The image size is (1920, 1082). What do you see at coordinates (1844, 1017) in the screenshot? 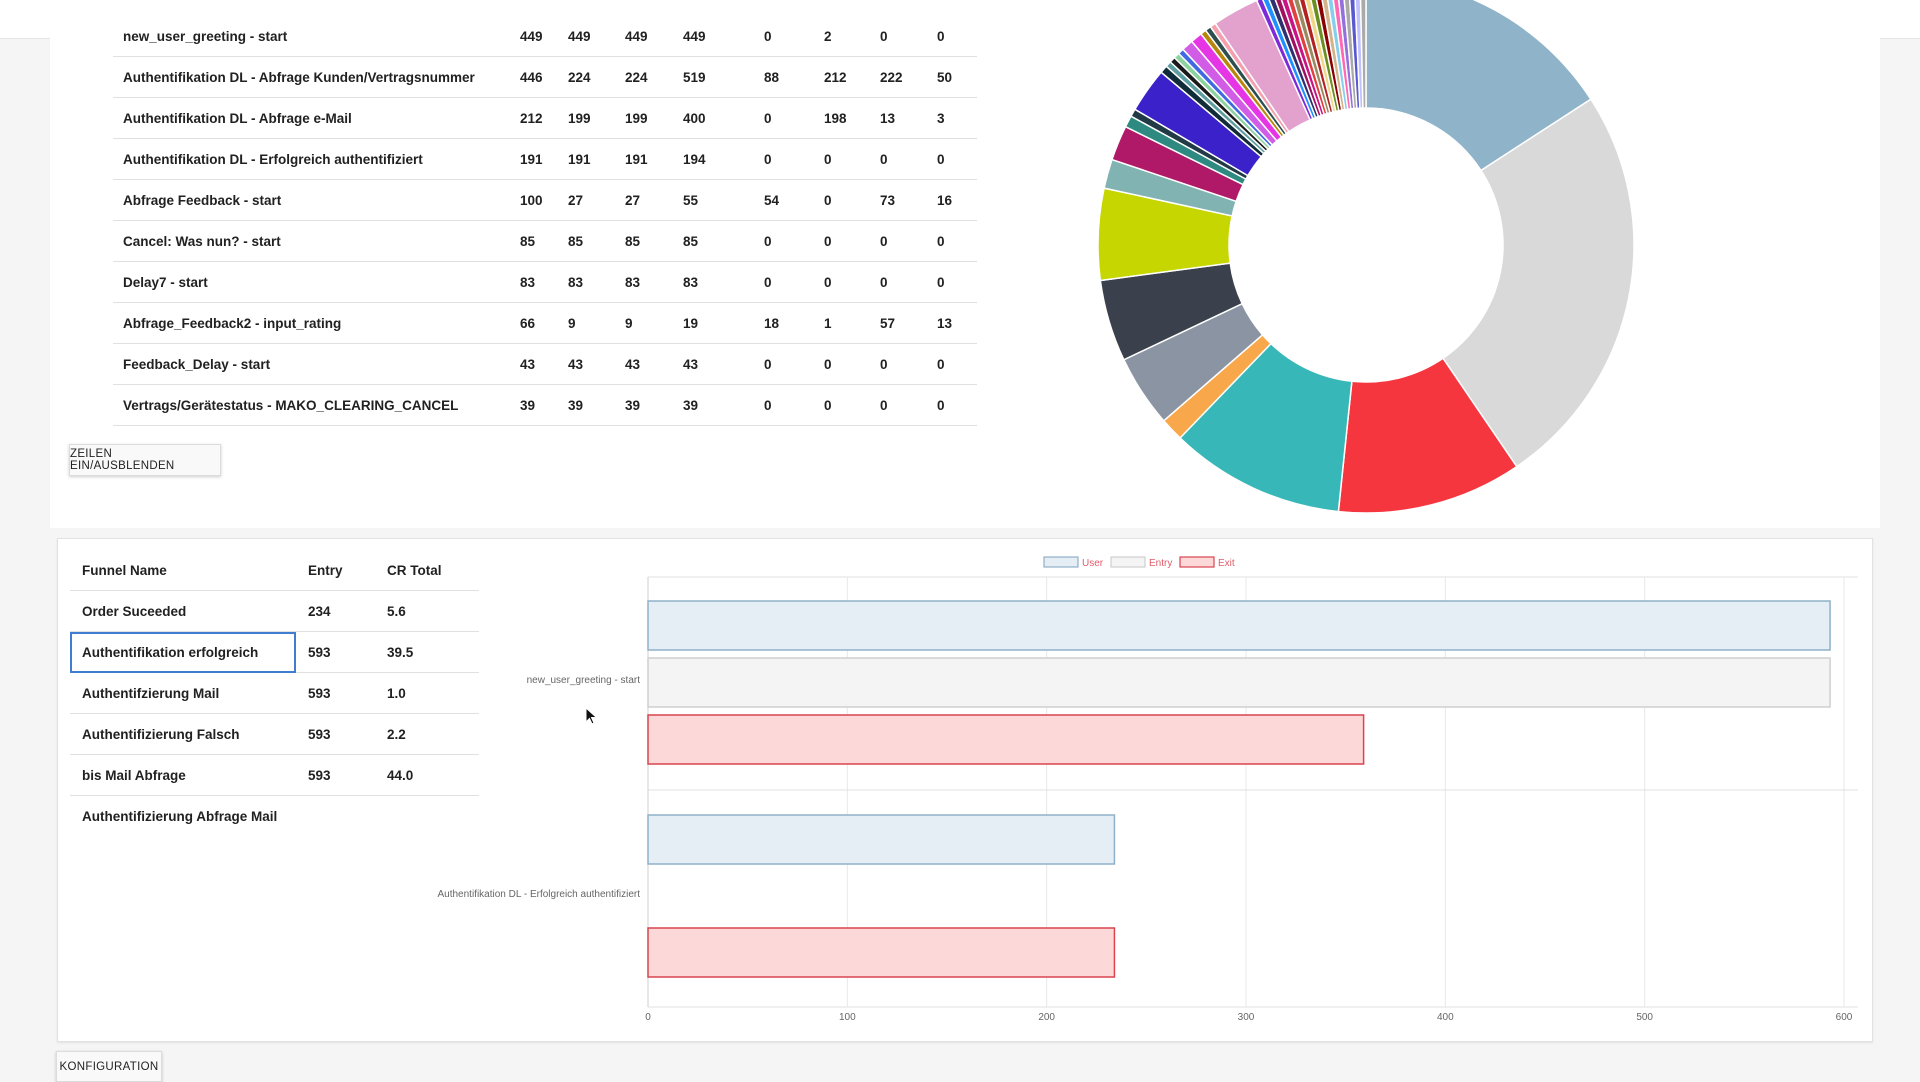
I see `x-tick-label: 600` at bounding box center [1844, 1017].